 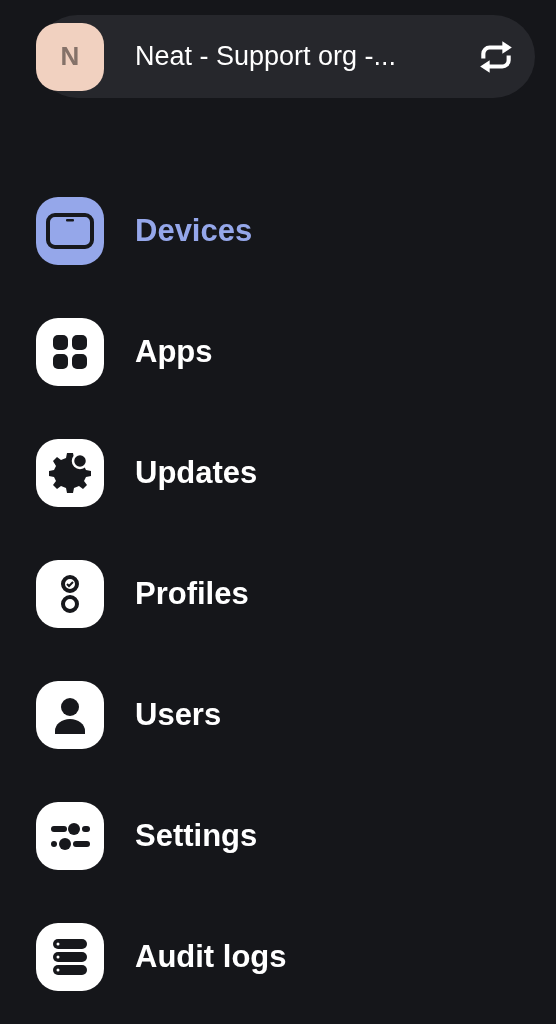 I want to click on nav-item: Audit logs, so click(x=285, y=957).